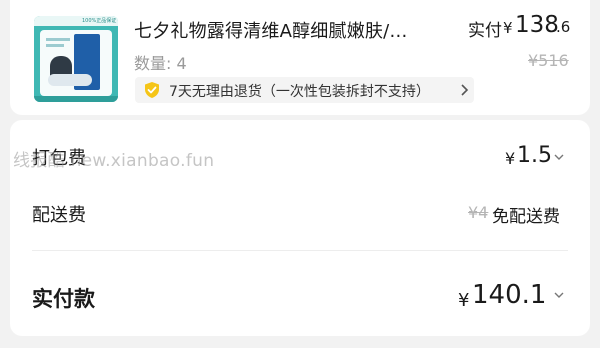 This screenshot has width=600, height=348. What do you see at coordinates (76, 99) in the screenshot?
I see `thumbnail-footer` at bounding box center [76, 99].